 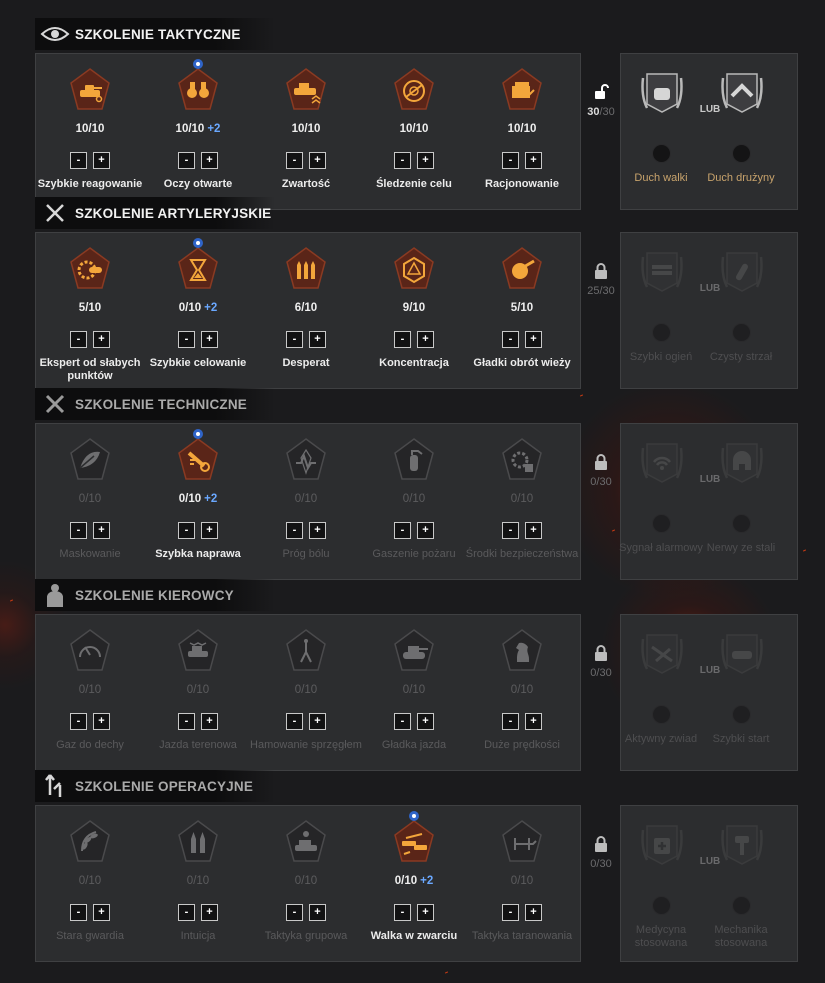 I want to click on skill-card: 0/10 - + Gładka jazda, so click(x=414, y=694).